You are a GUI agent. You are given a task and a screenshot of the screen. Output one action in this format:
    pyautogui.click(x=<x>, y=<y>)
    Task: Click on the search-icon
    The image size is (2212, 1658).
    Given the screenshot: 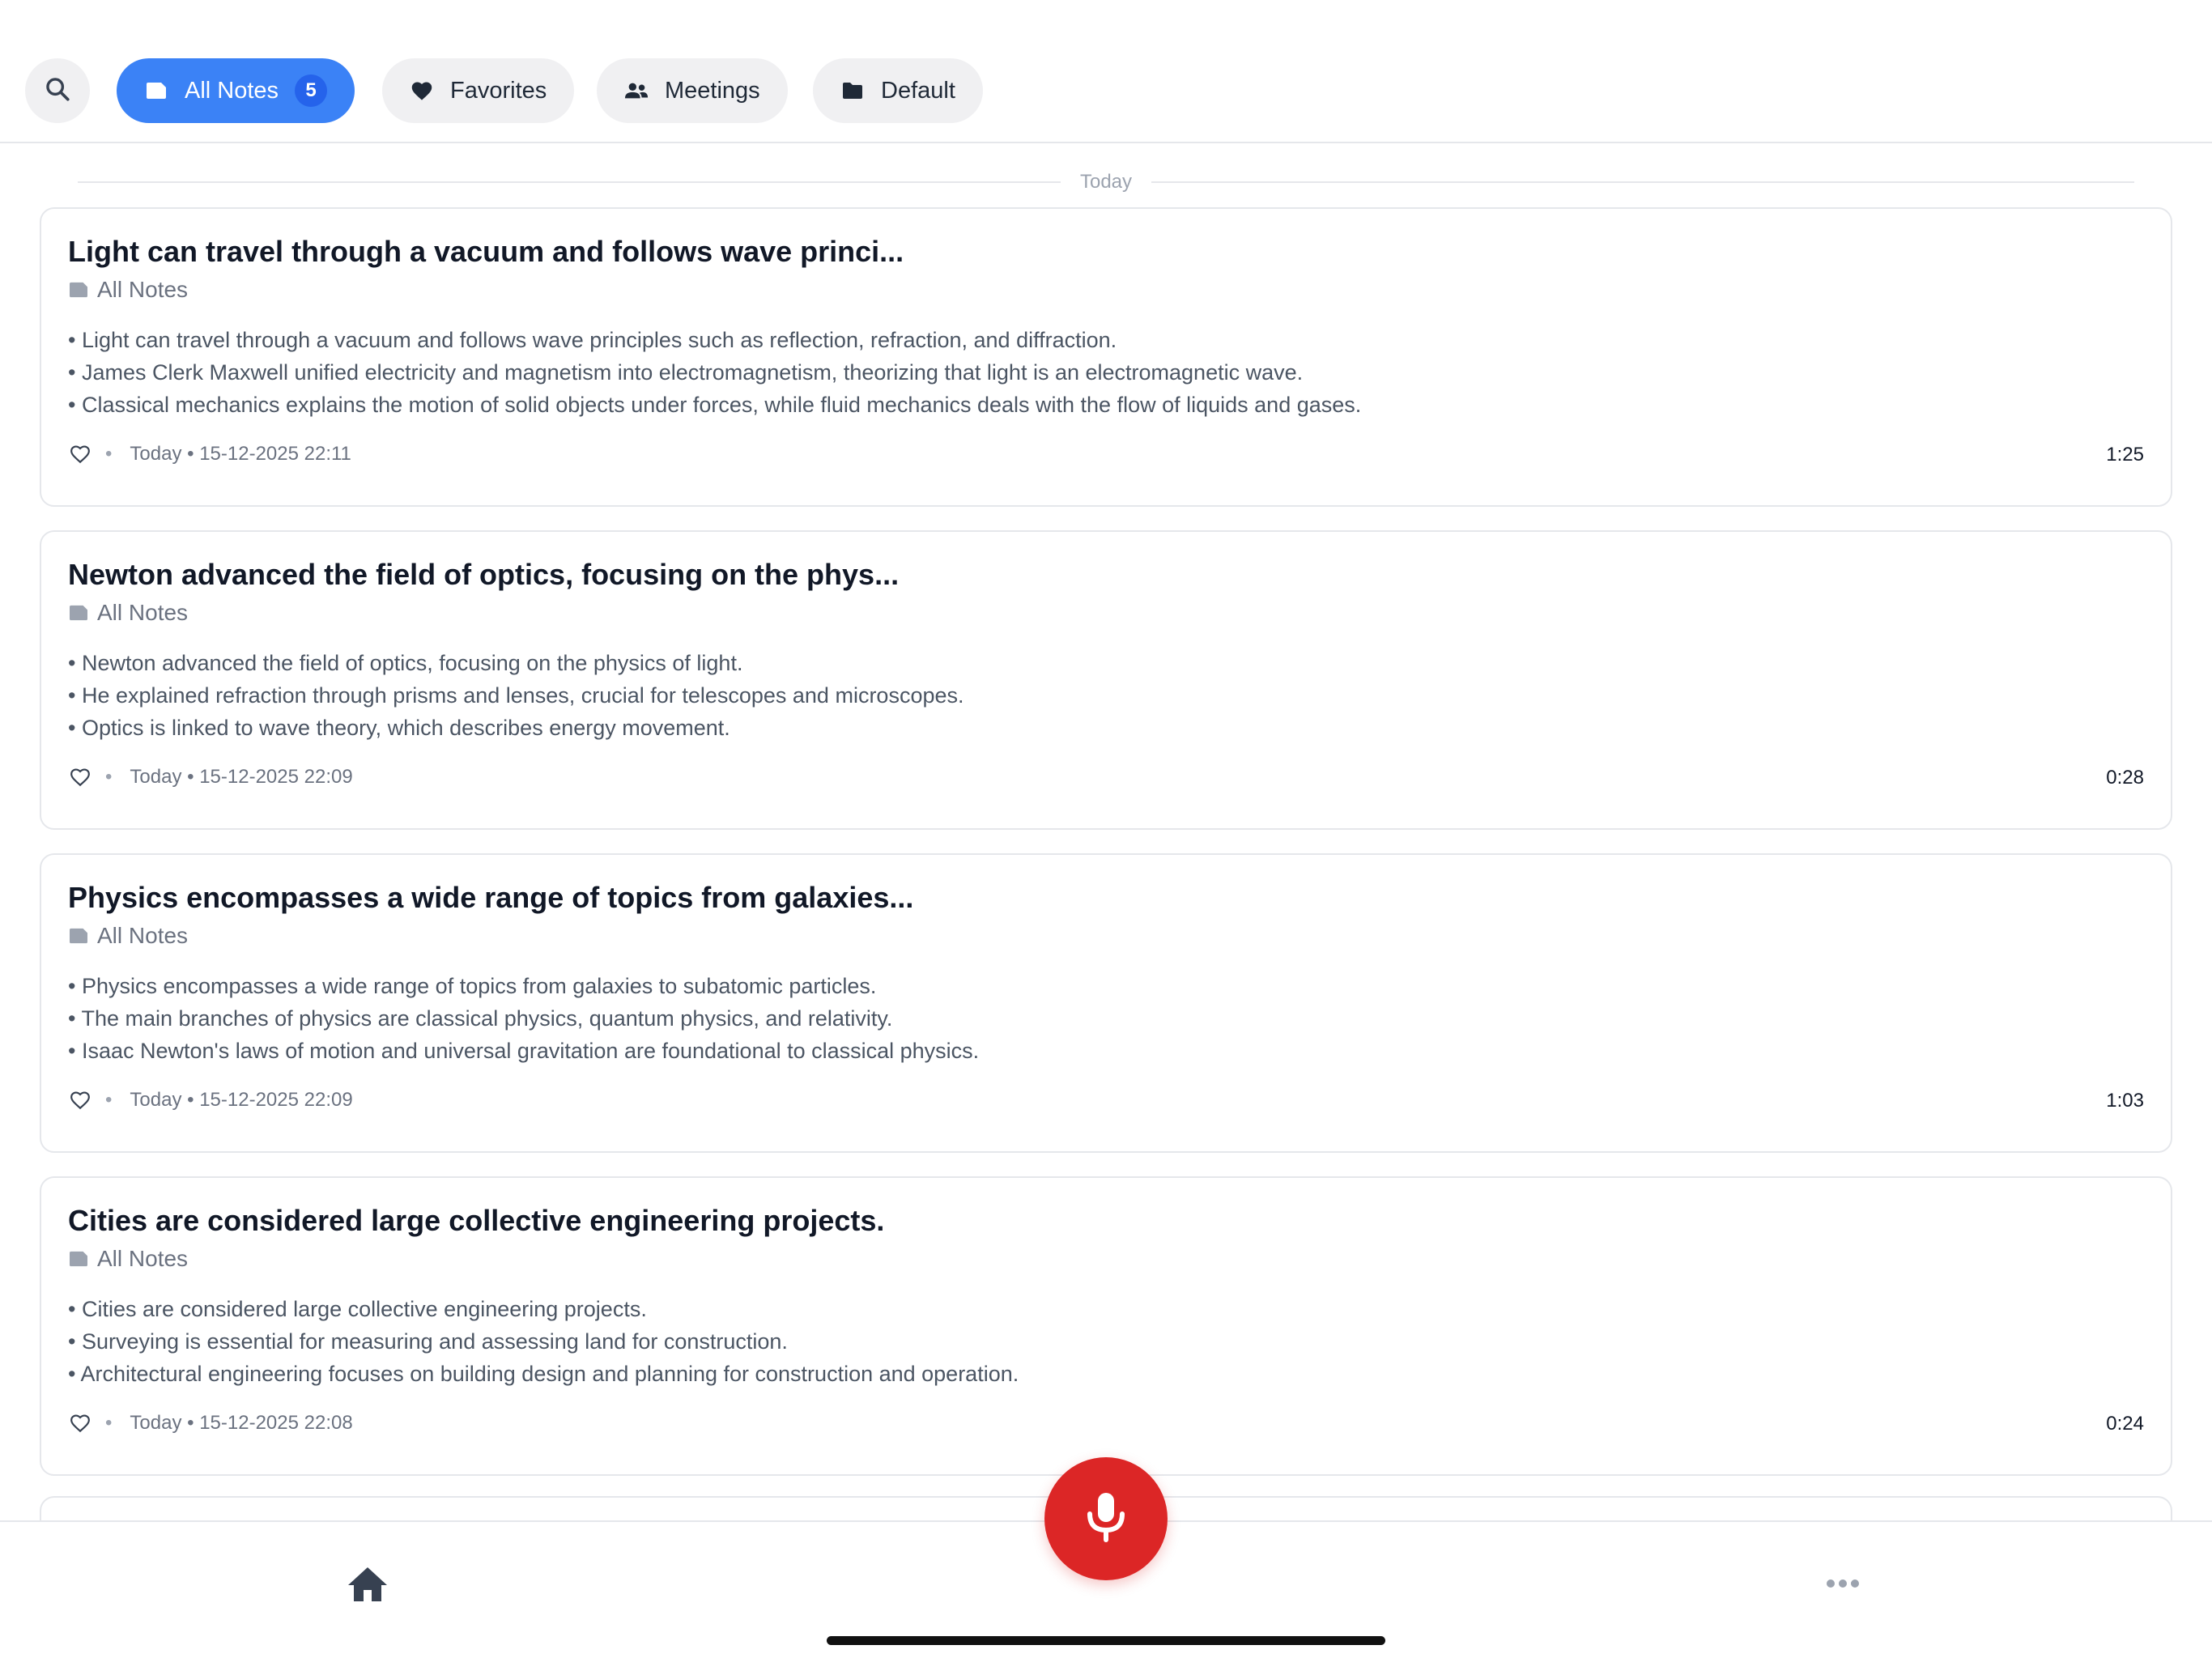 What is the action you would take?
    pyautogui.click(x=57, y=91)
    